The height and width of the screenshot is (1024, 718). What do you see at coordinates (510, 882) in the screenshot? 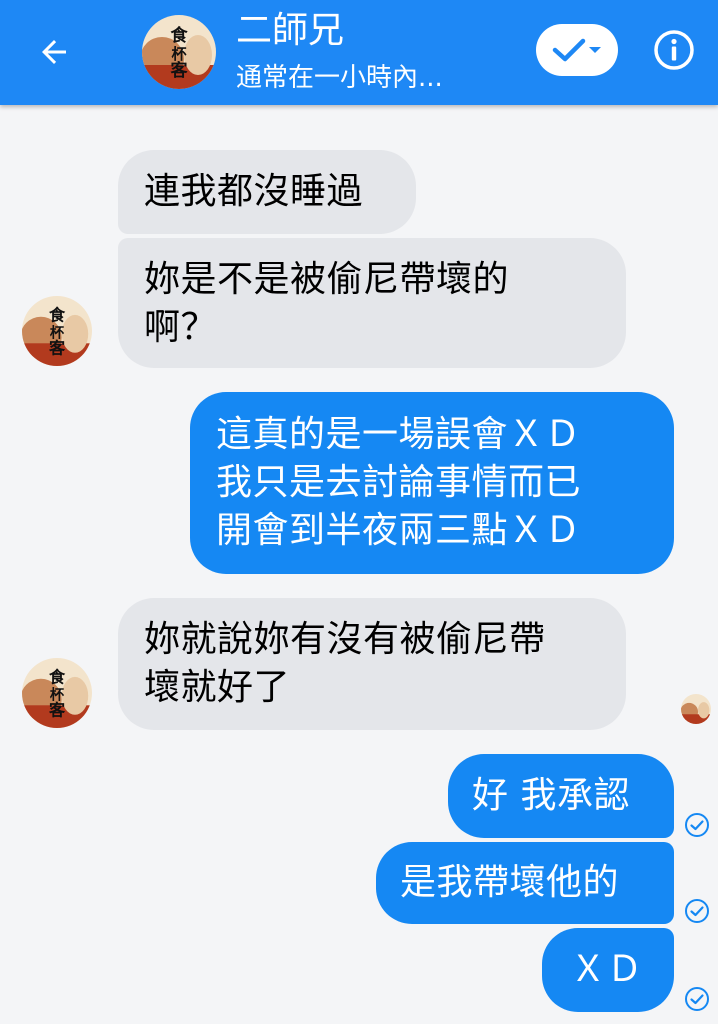
I see `message-text: 是我帶壞他的` at bounding box center [510, 882].